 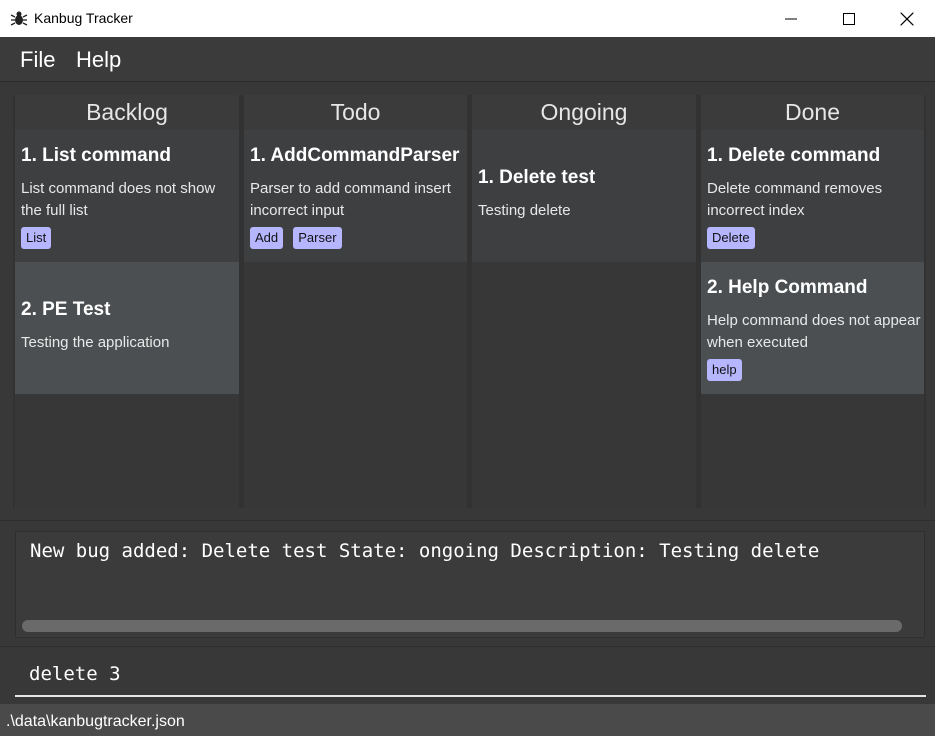 What do you see at coordinates (267, 238) in the screenshot?
I see `tag: Add` at bounding box center [267, 238].